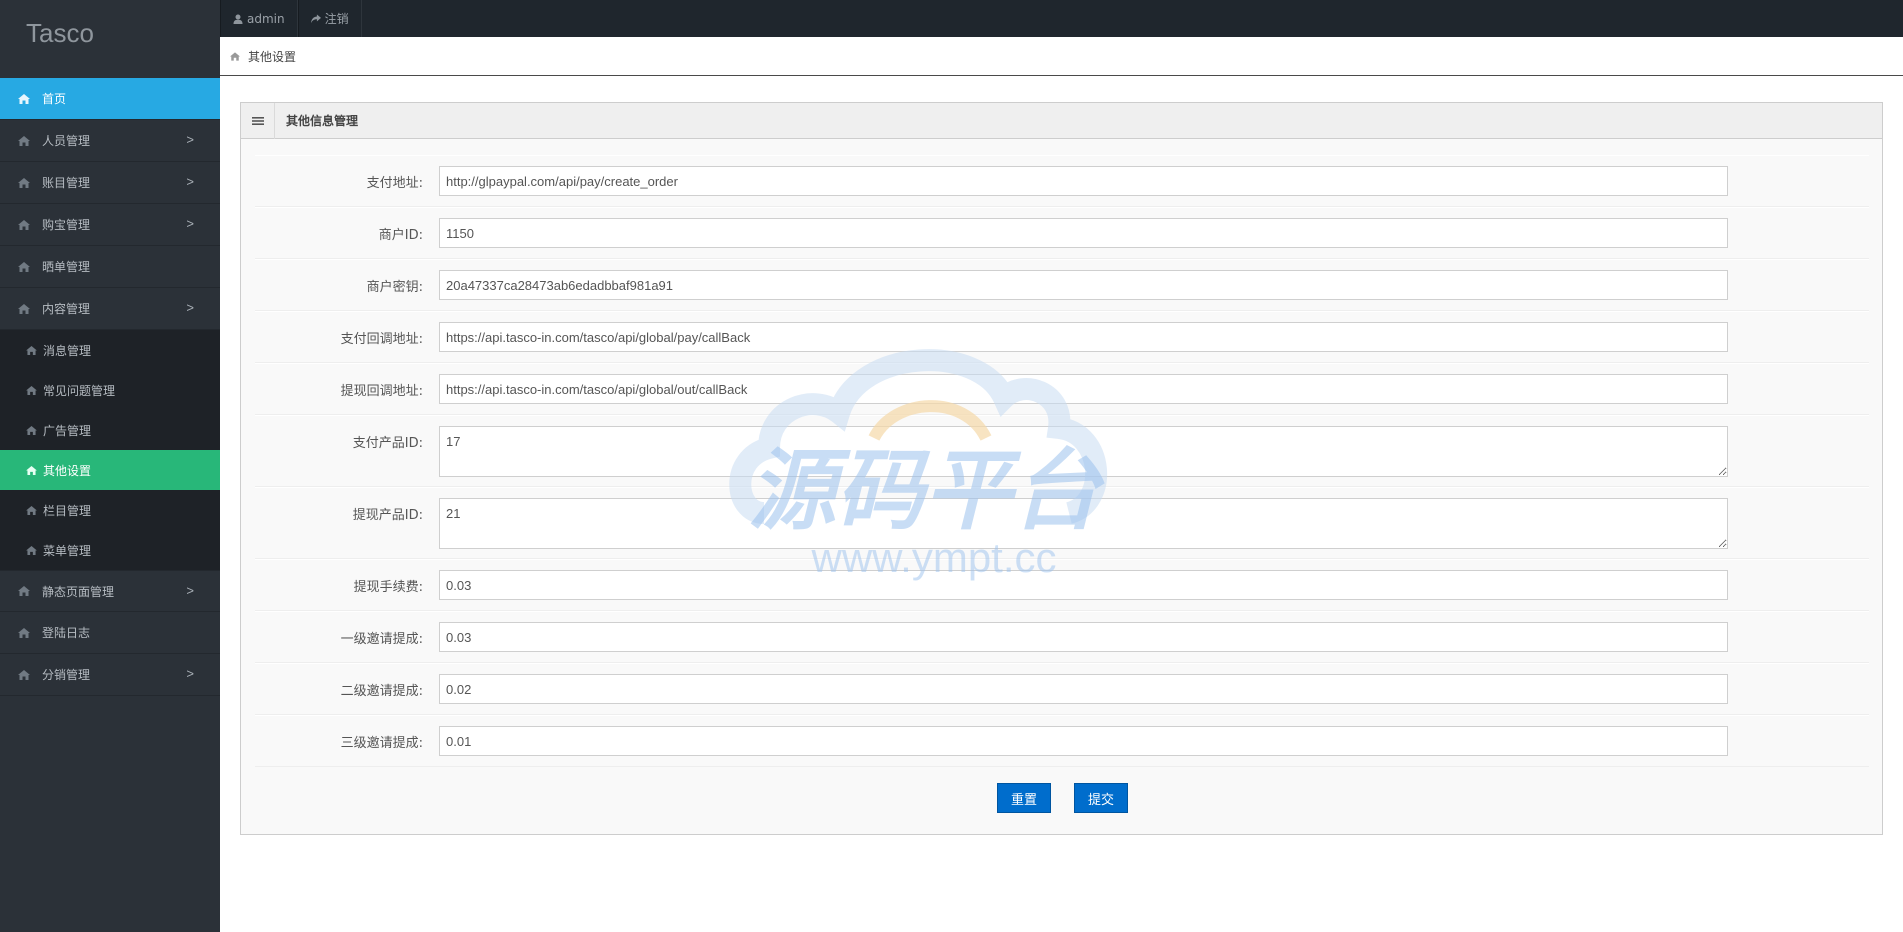 This screenshot has width=1903, height=932. Describe the element at coordinates (394, 287) in the screenshot. I see `merchant-key-label: 商户密钥:` at that location.